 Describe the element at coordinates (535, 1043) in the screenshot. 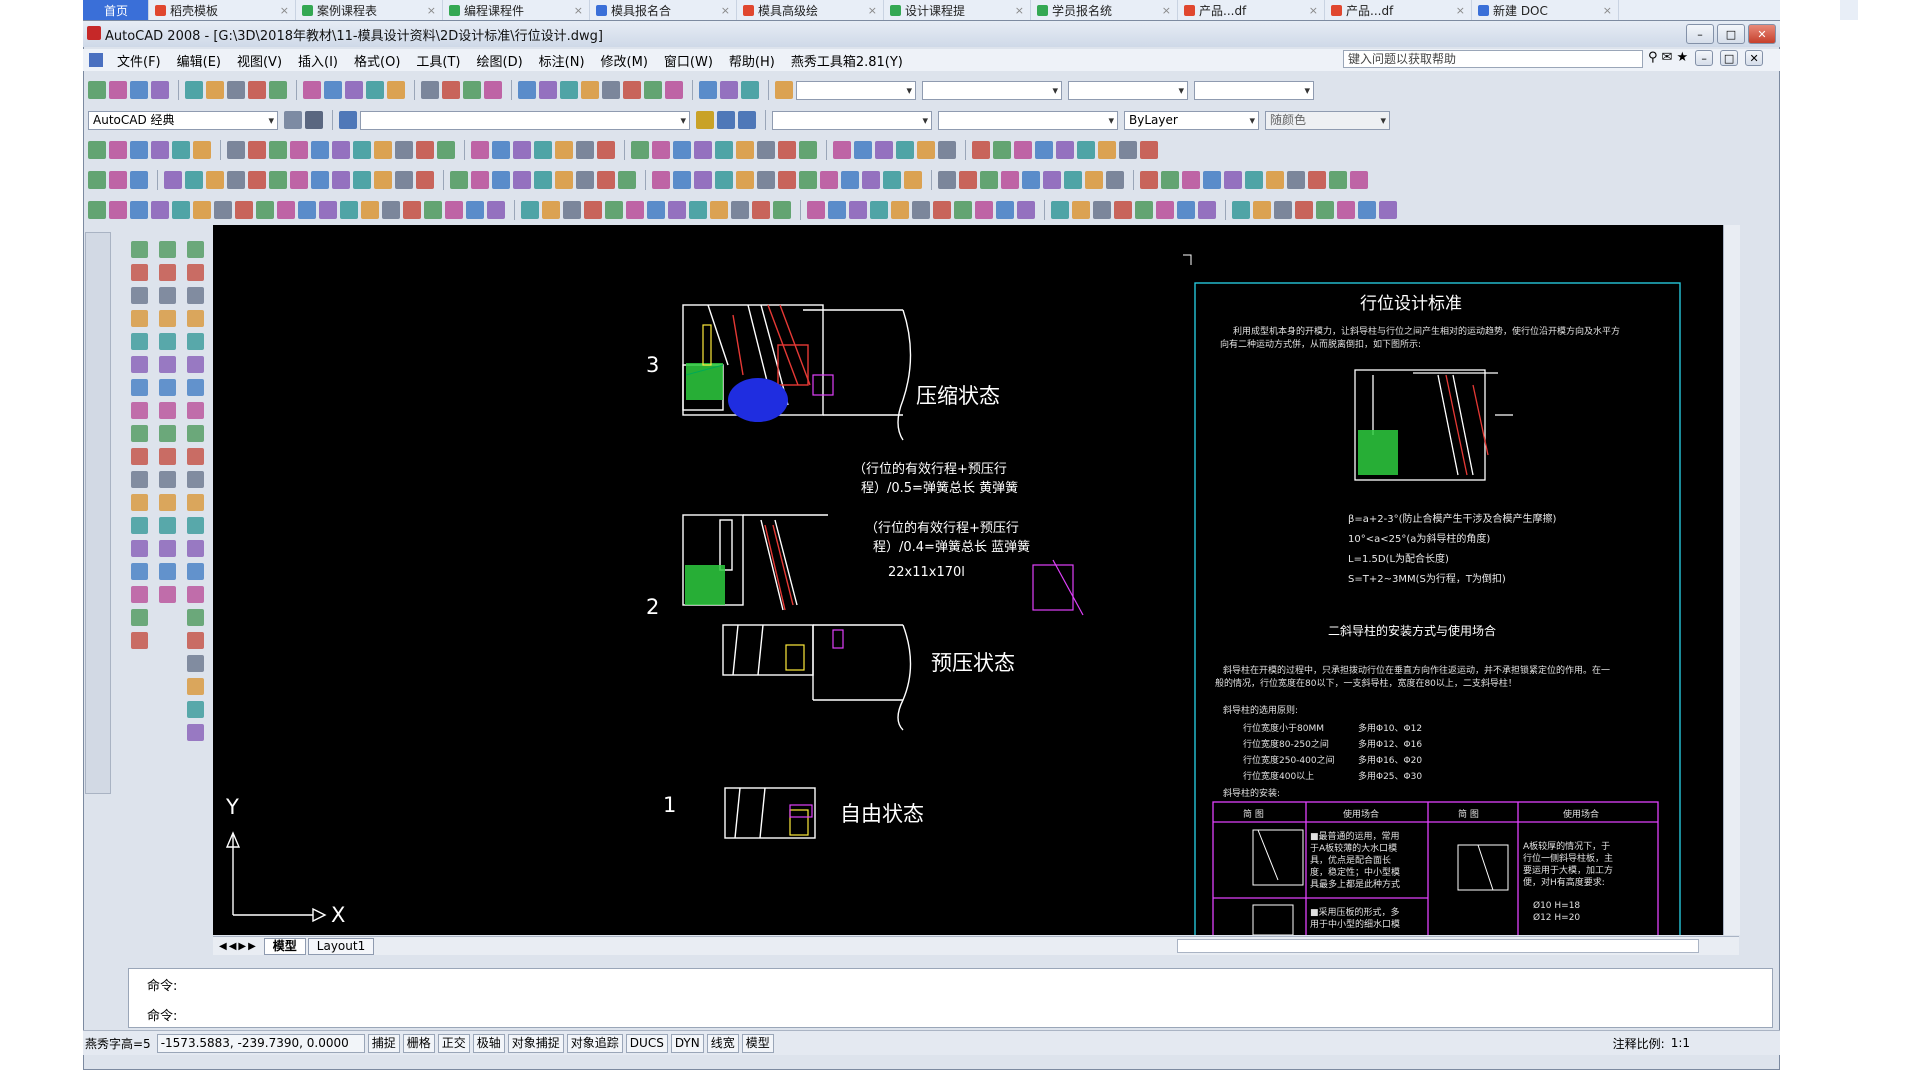

I see `status-toggle-button: 对象捕捉` at that location.